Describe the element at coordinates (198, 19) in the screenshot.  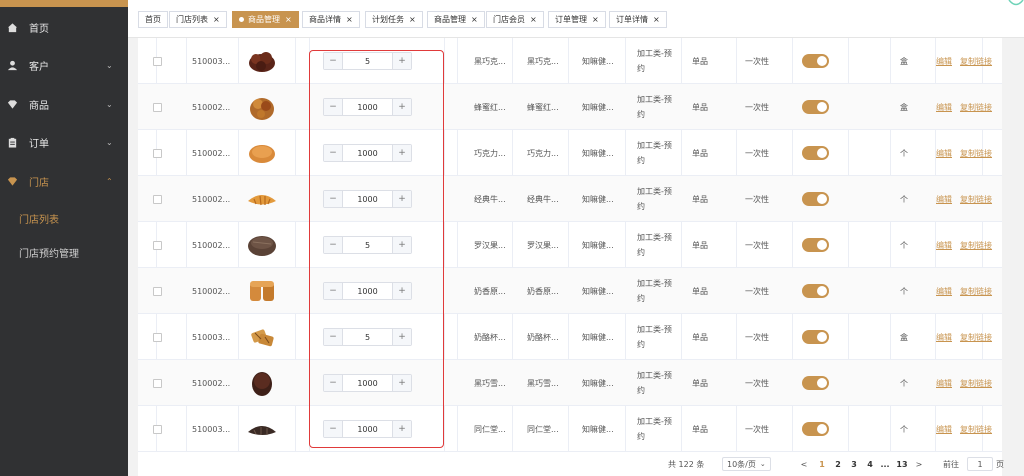
I see `tab-store-list: 门店列表 ×` at that location.